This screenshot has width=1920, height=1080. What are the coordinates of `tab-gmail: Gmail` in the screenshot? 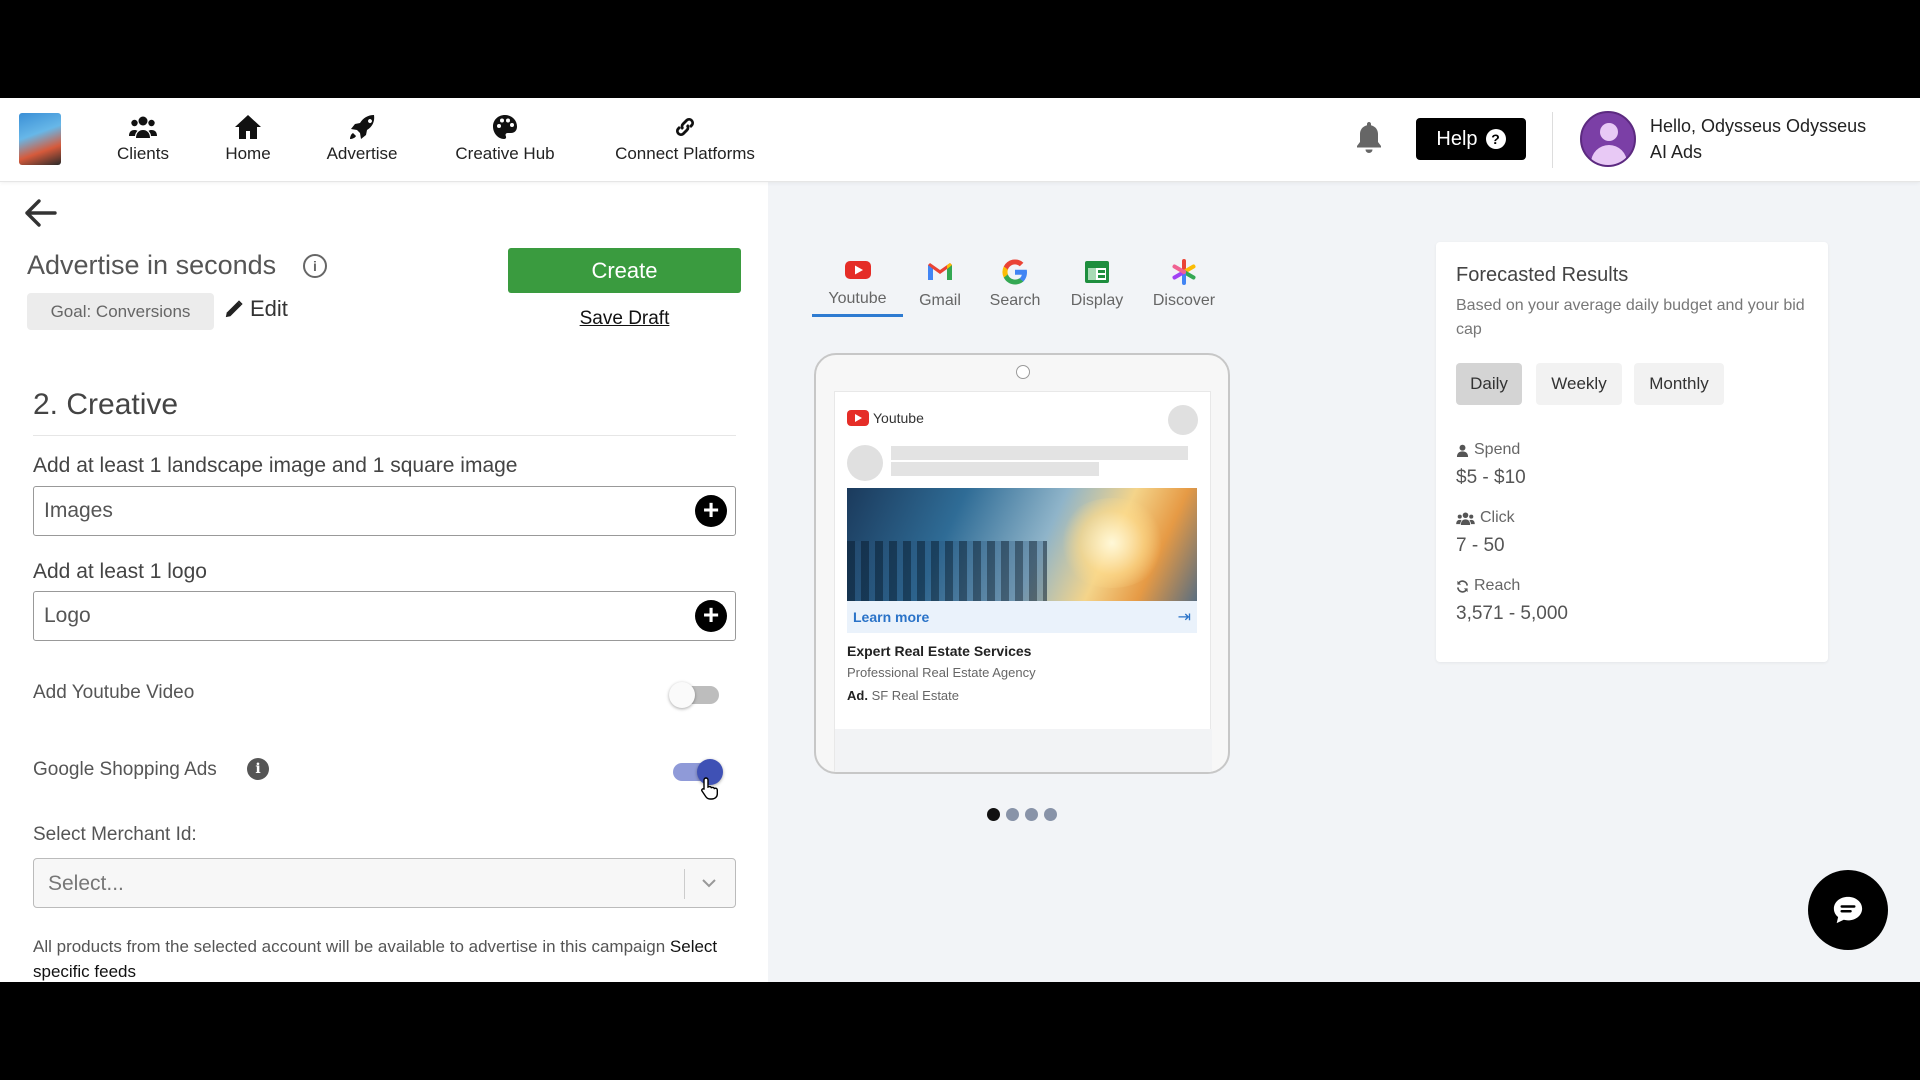 It's located at (940, 284).